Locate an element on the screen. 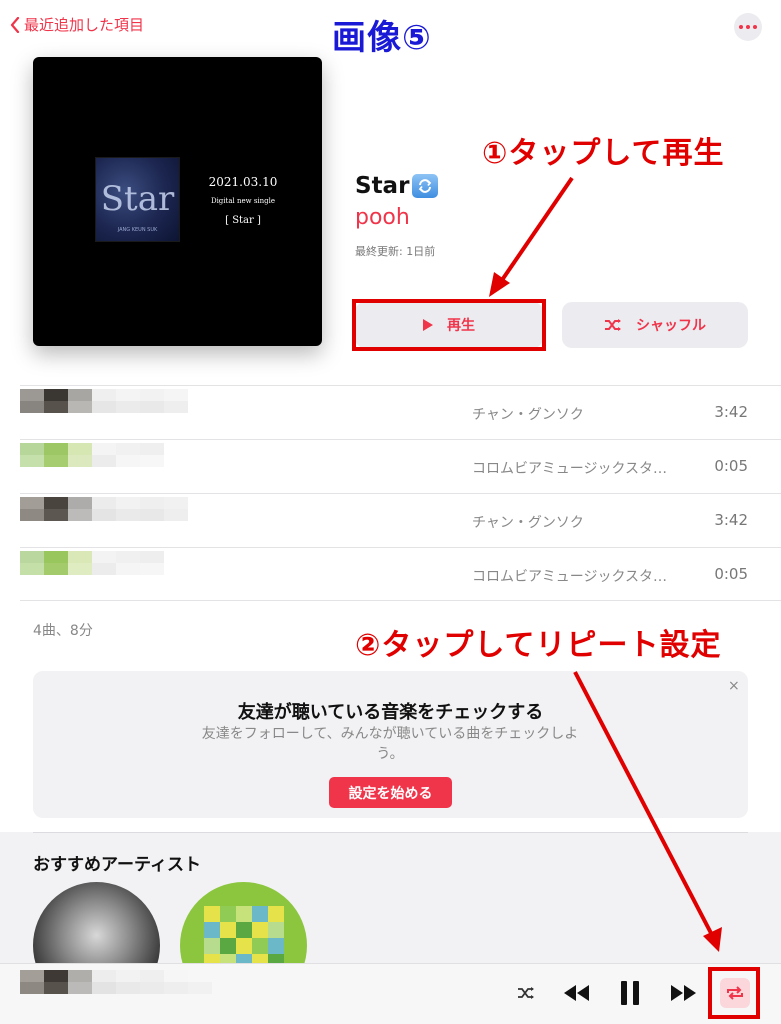 This screenshot has height=1024, width=781. annotation-step1: ①タップして再生 is located at coordinates (603, 153).